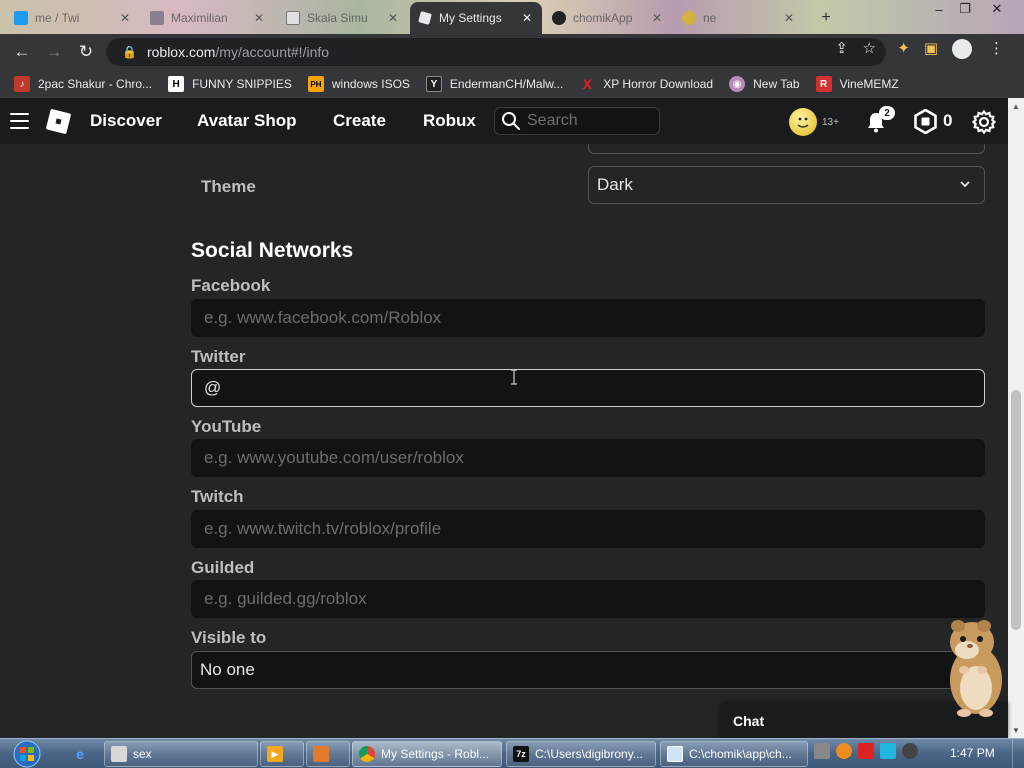  I want to click on tray-flag-icon, so click(866, 751).